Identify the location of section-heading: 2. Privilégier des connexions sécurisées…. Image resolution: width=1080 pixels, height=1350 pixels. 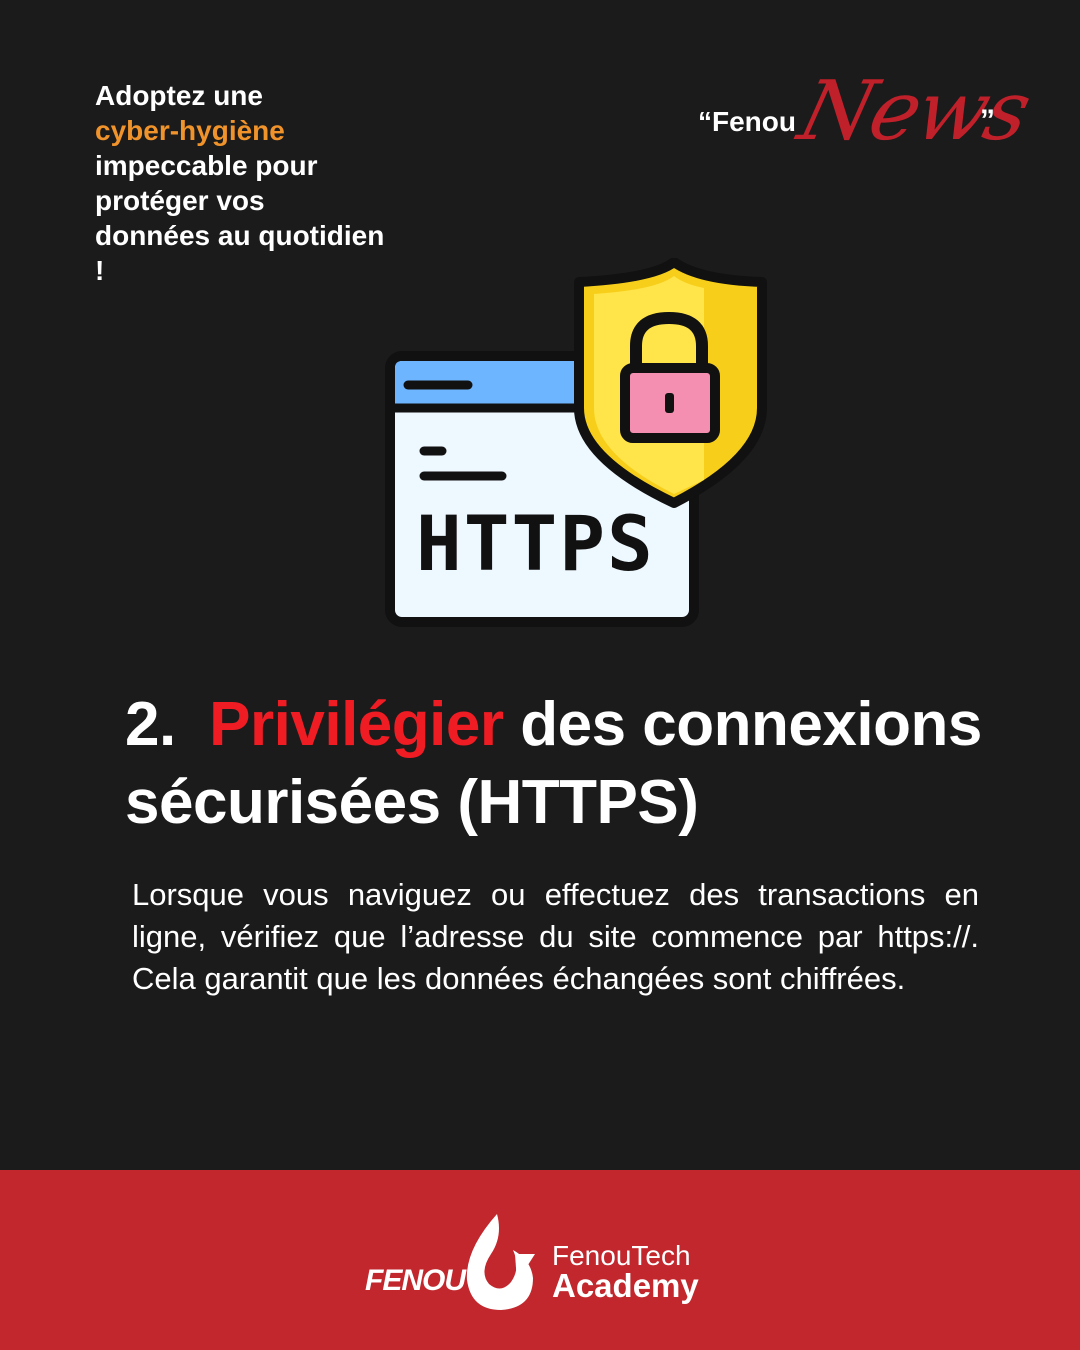
(600, 764).